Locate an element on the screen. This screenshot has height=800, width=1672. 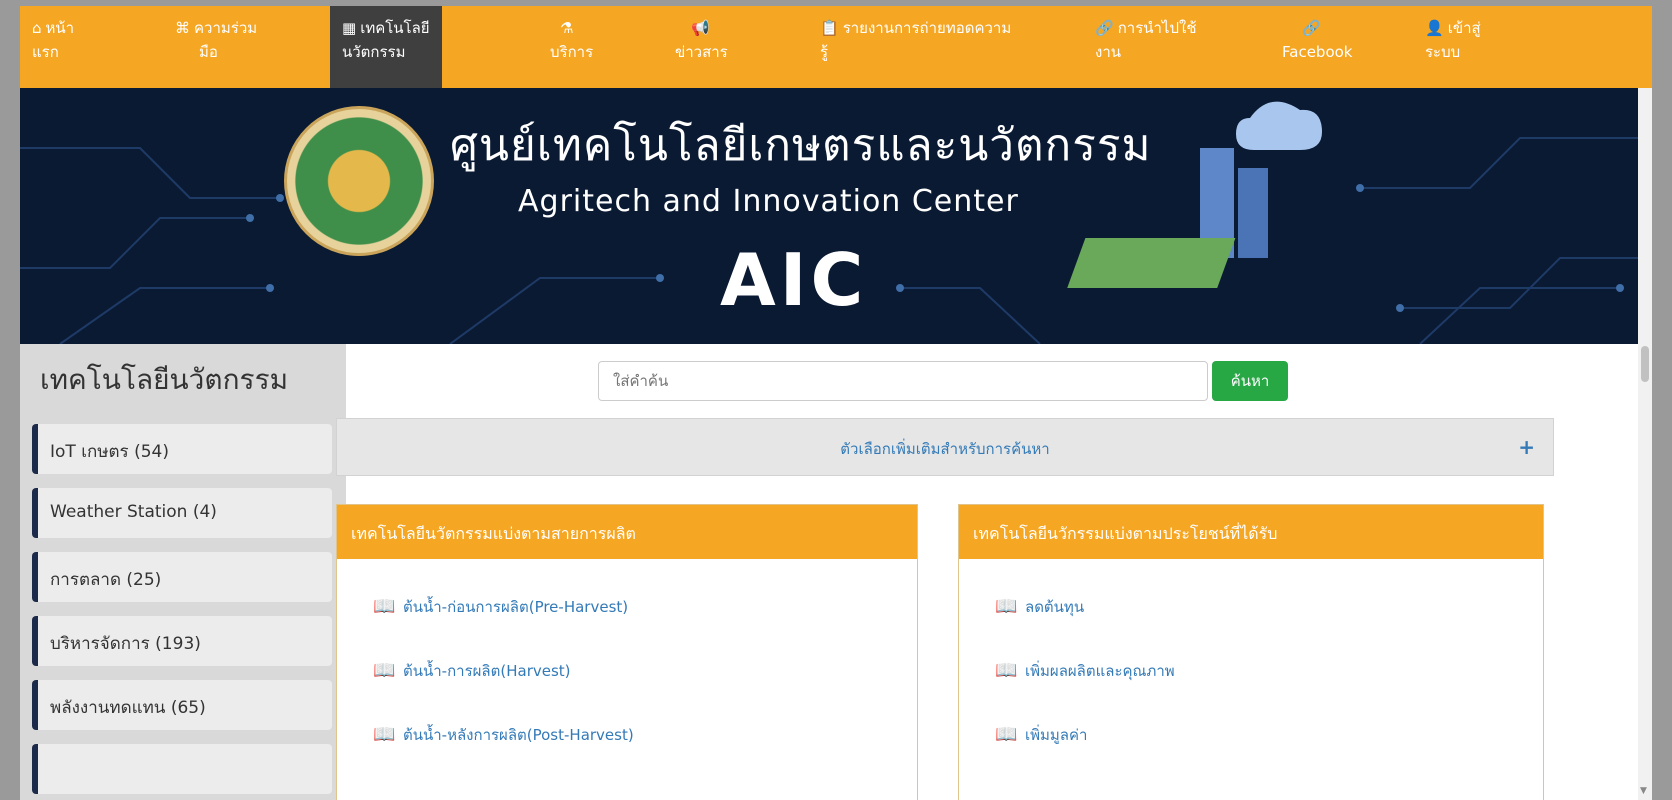
sidebar-item-iot: IoT เกษตร (54) is located at coordinates (182, 449).